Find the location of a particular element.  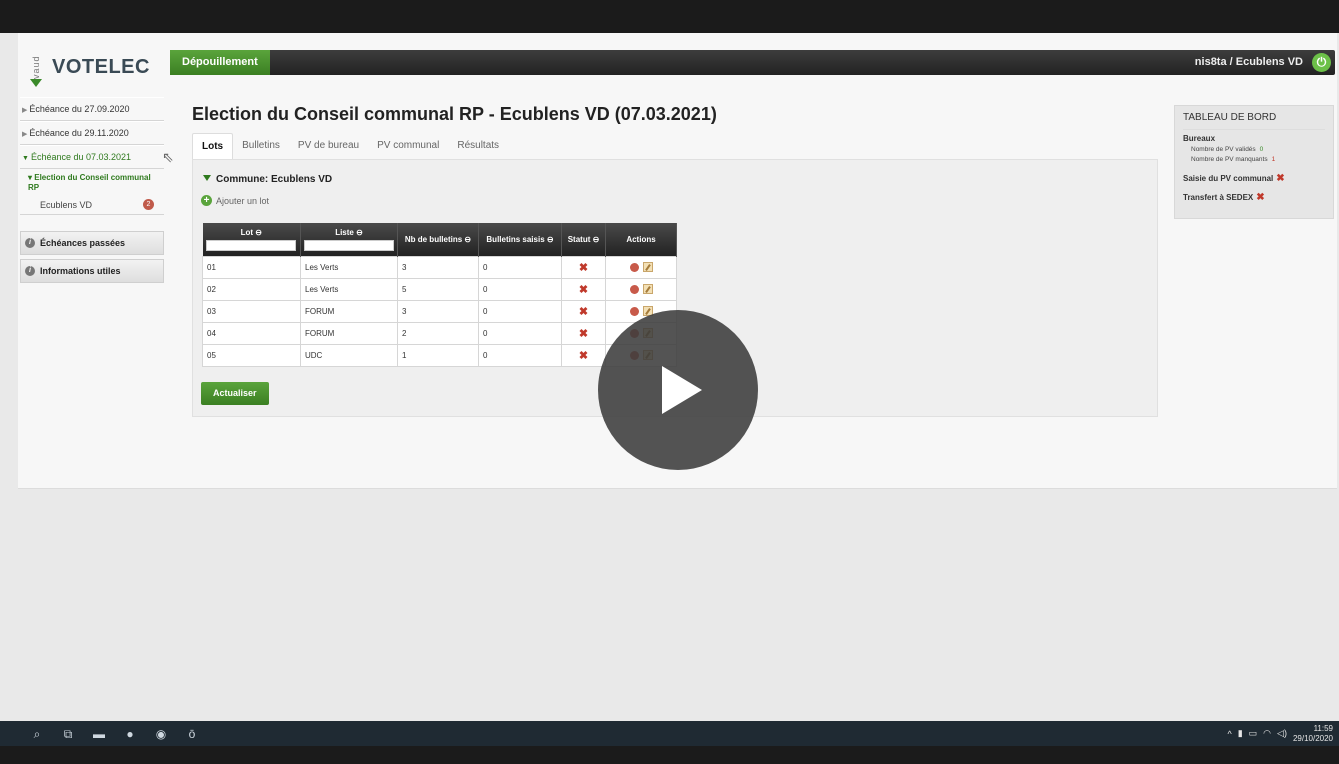

filter-lot-input is located at coordinates (250, 245).